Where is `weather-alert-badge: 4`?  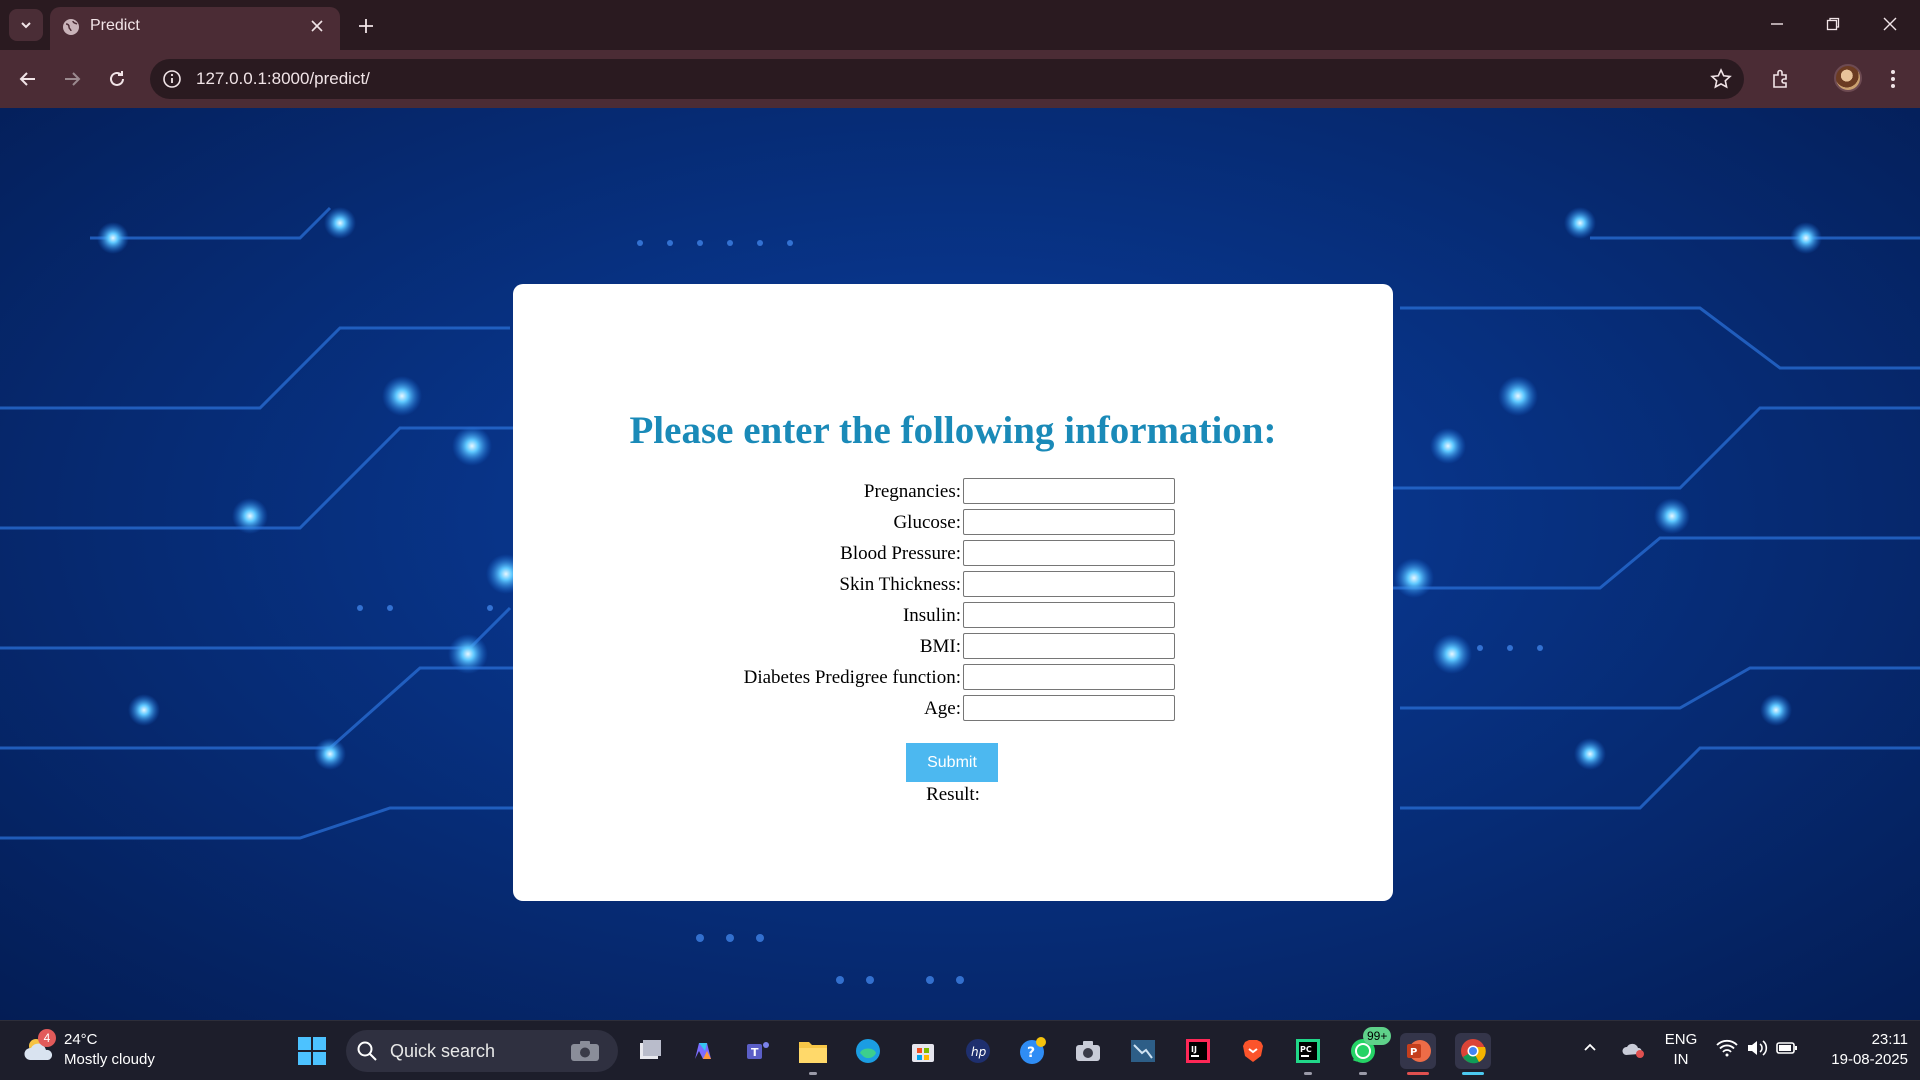
weather-alert-badge: 4 is located at coordinates (47, 1038).